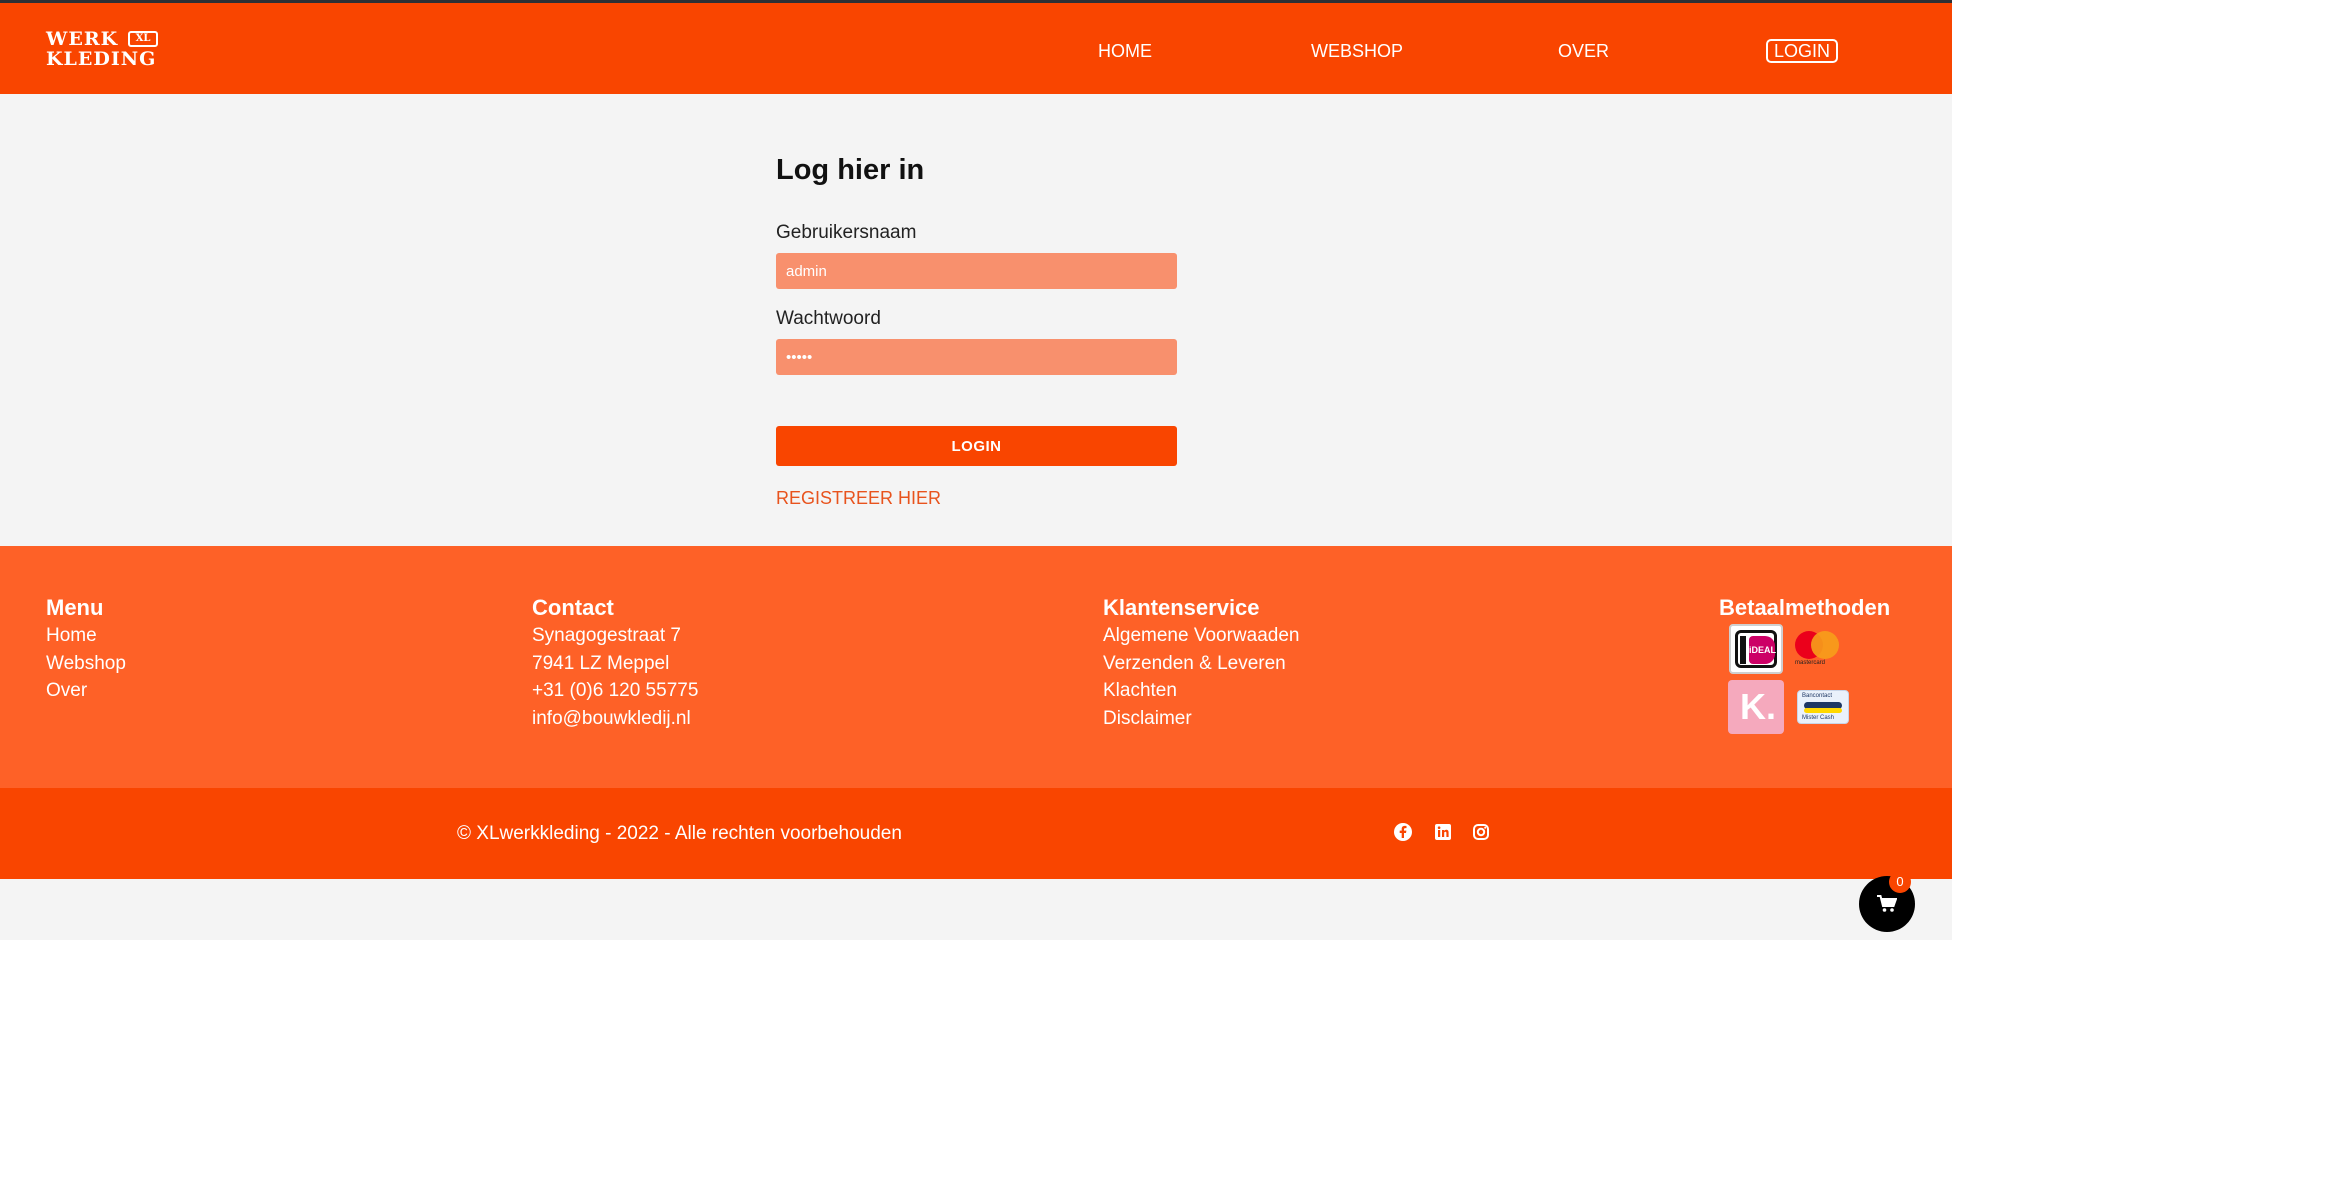 Image resolution: width=2334 pixels, height=1194 pixels. What do you see at coordinates (1810, 663) in the screenshot?
I see `mastercard-text: mastercard` at bounding box center [1810, 663].